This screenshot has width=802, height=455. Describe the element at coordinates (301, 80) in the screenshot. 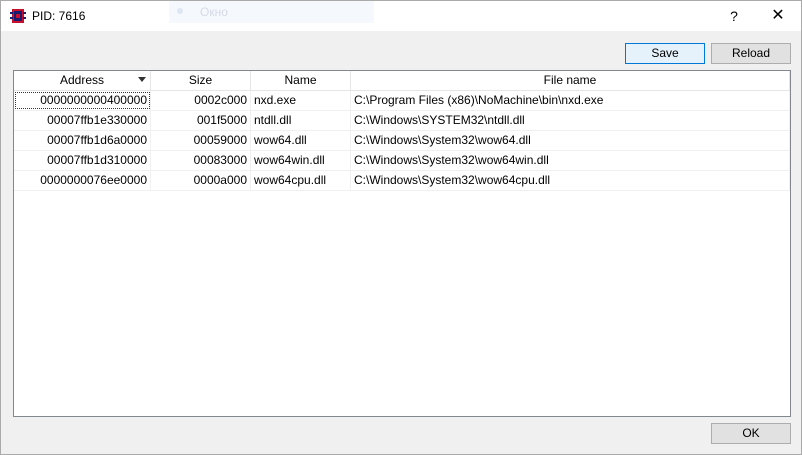

I see `column-header-name: Name` at that location.